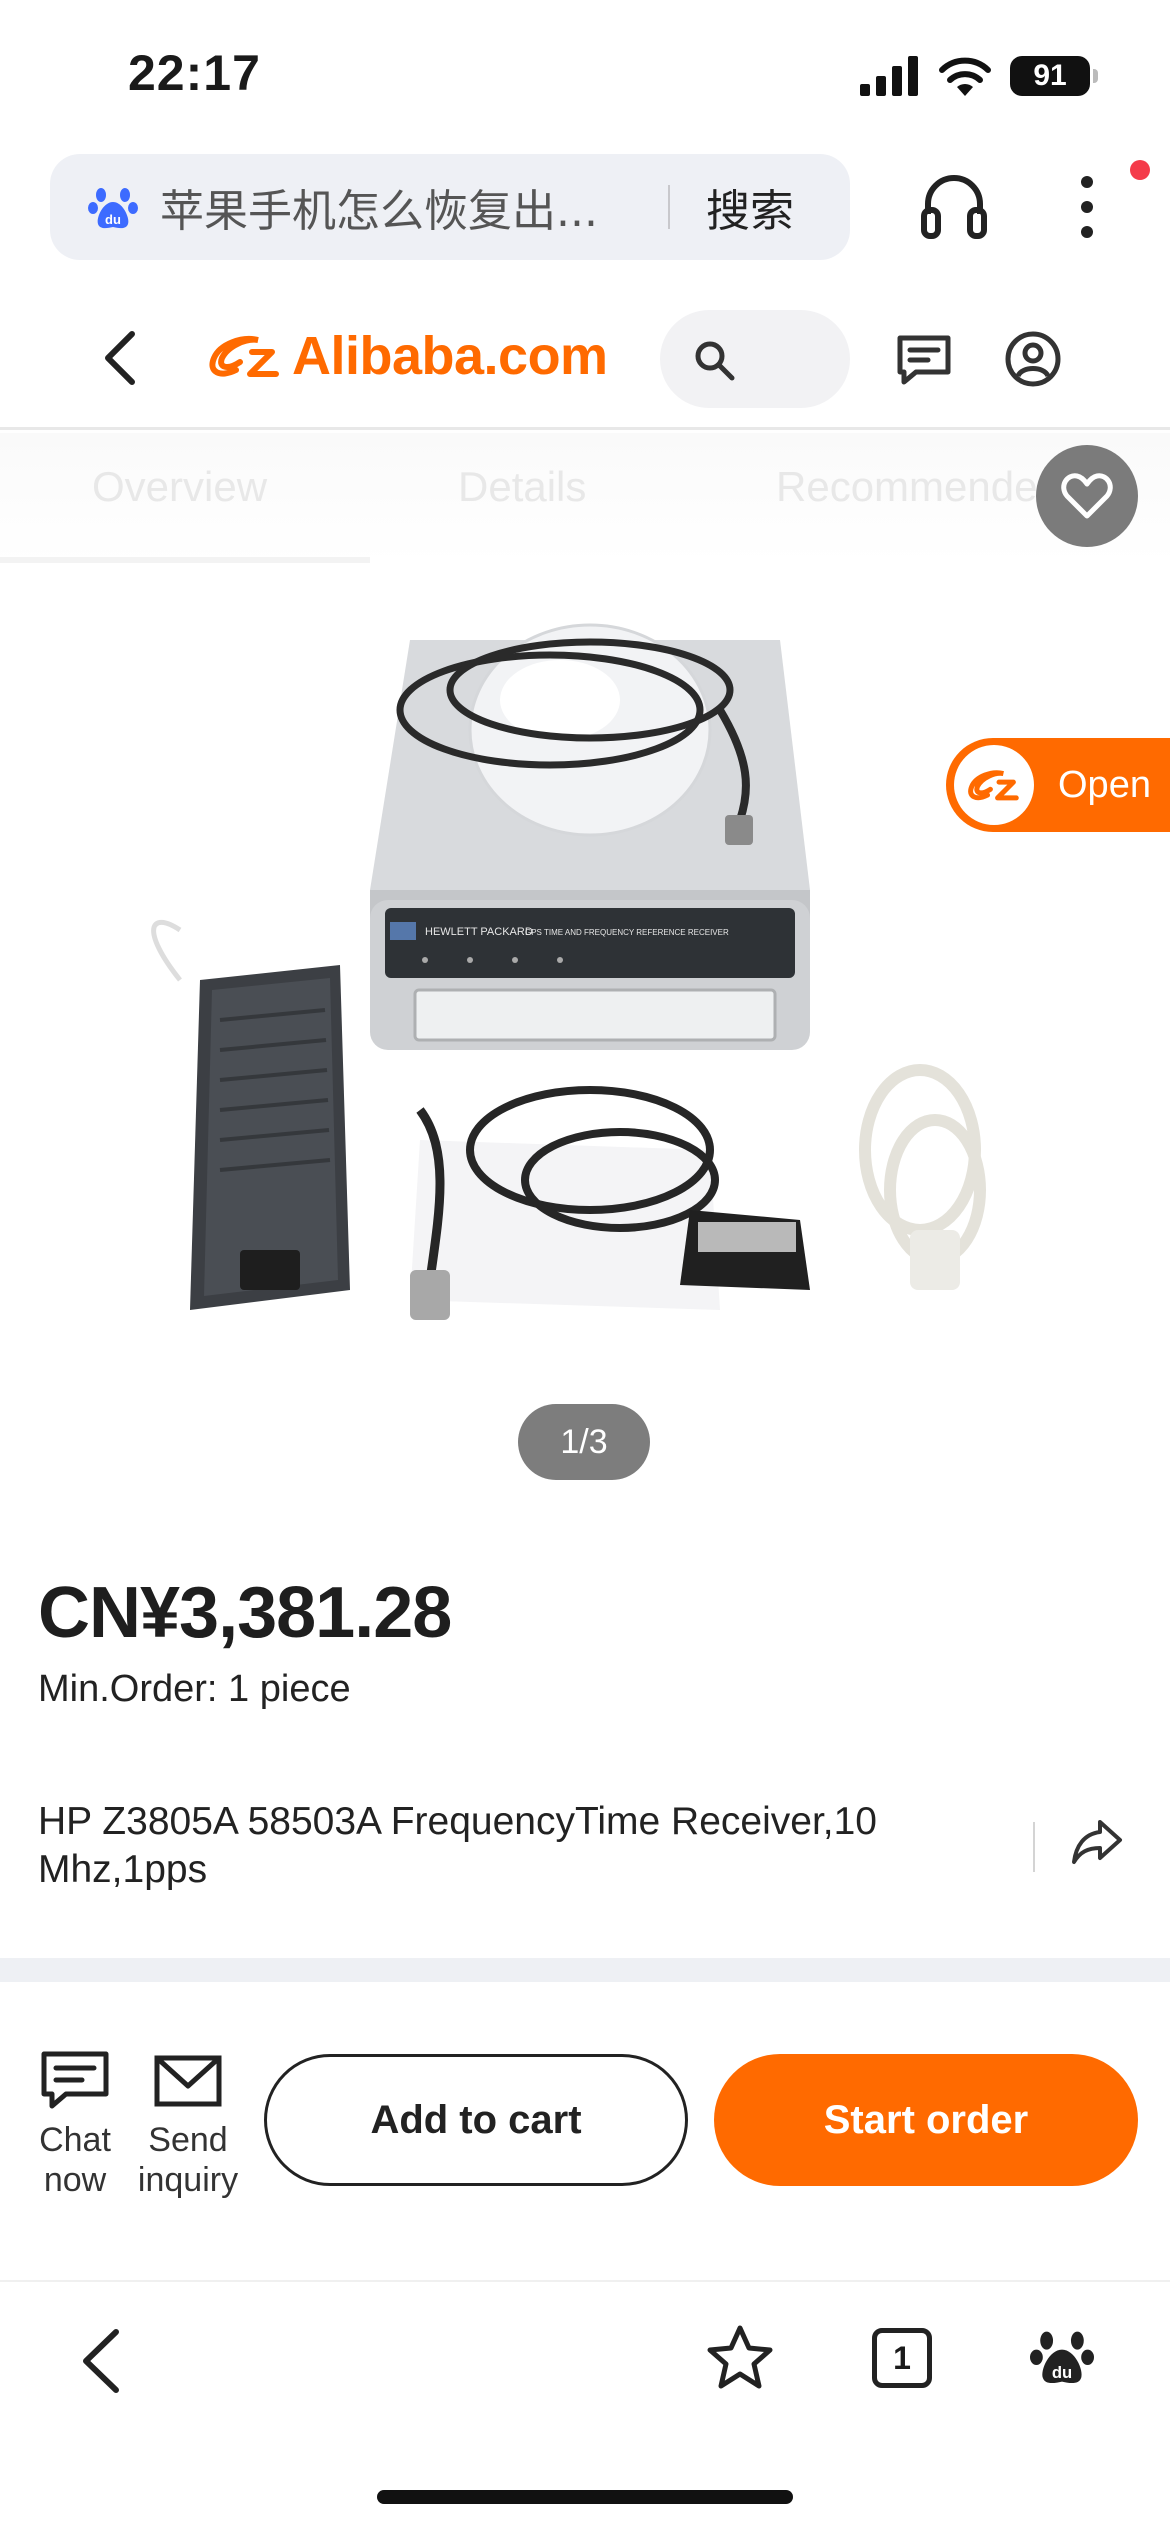 Image resolution: width=1170 pixels, height=2532 pixels. What do you see at coordinates (918, 487) in the screenshot?
I see `tab-recommended: Recommended` at bounding box center [918, 487].